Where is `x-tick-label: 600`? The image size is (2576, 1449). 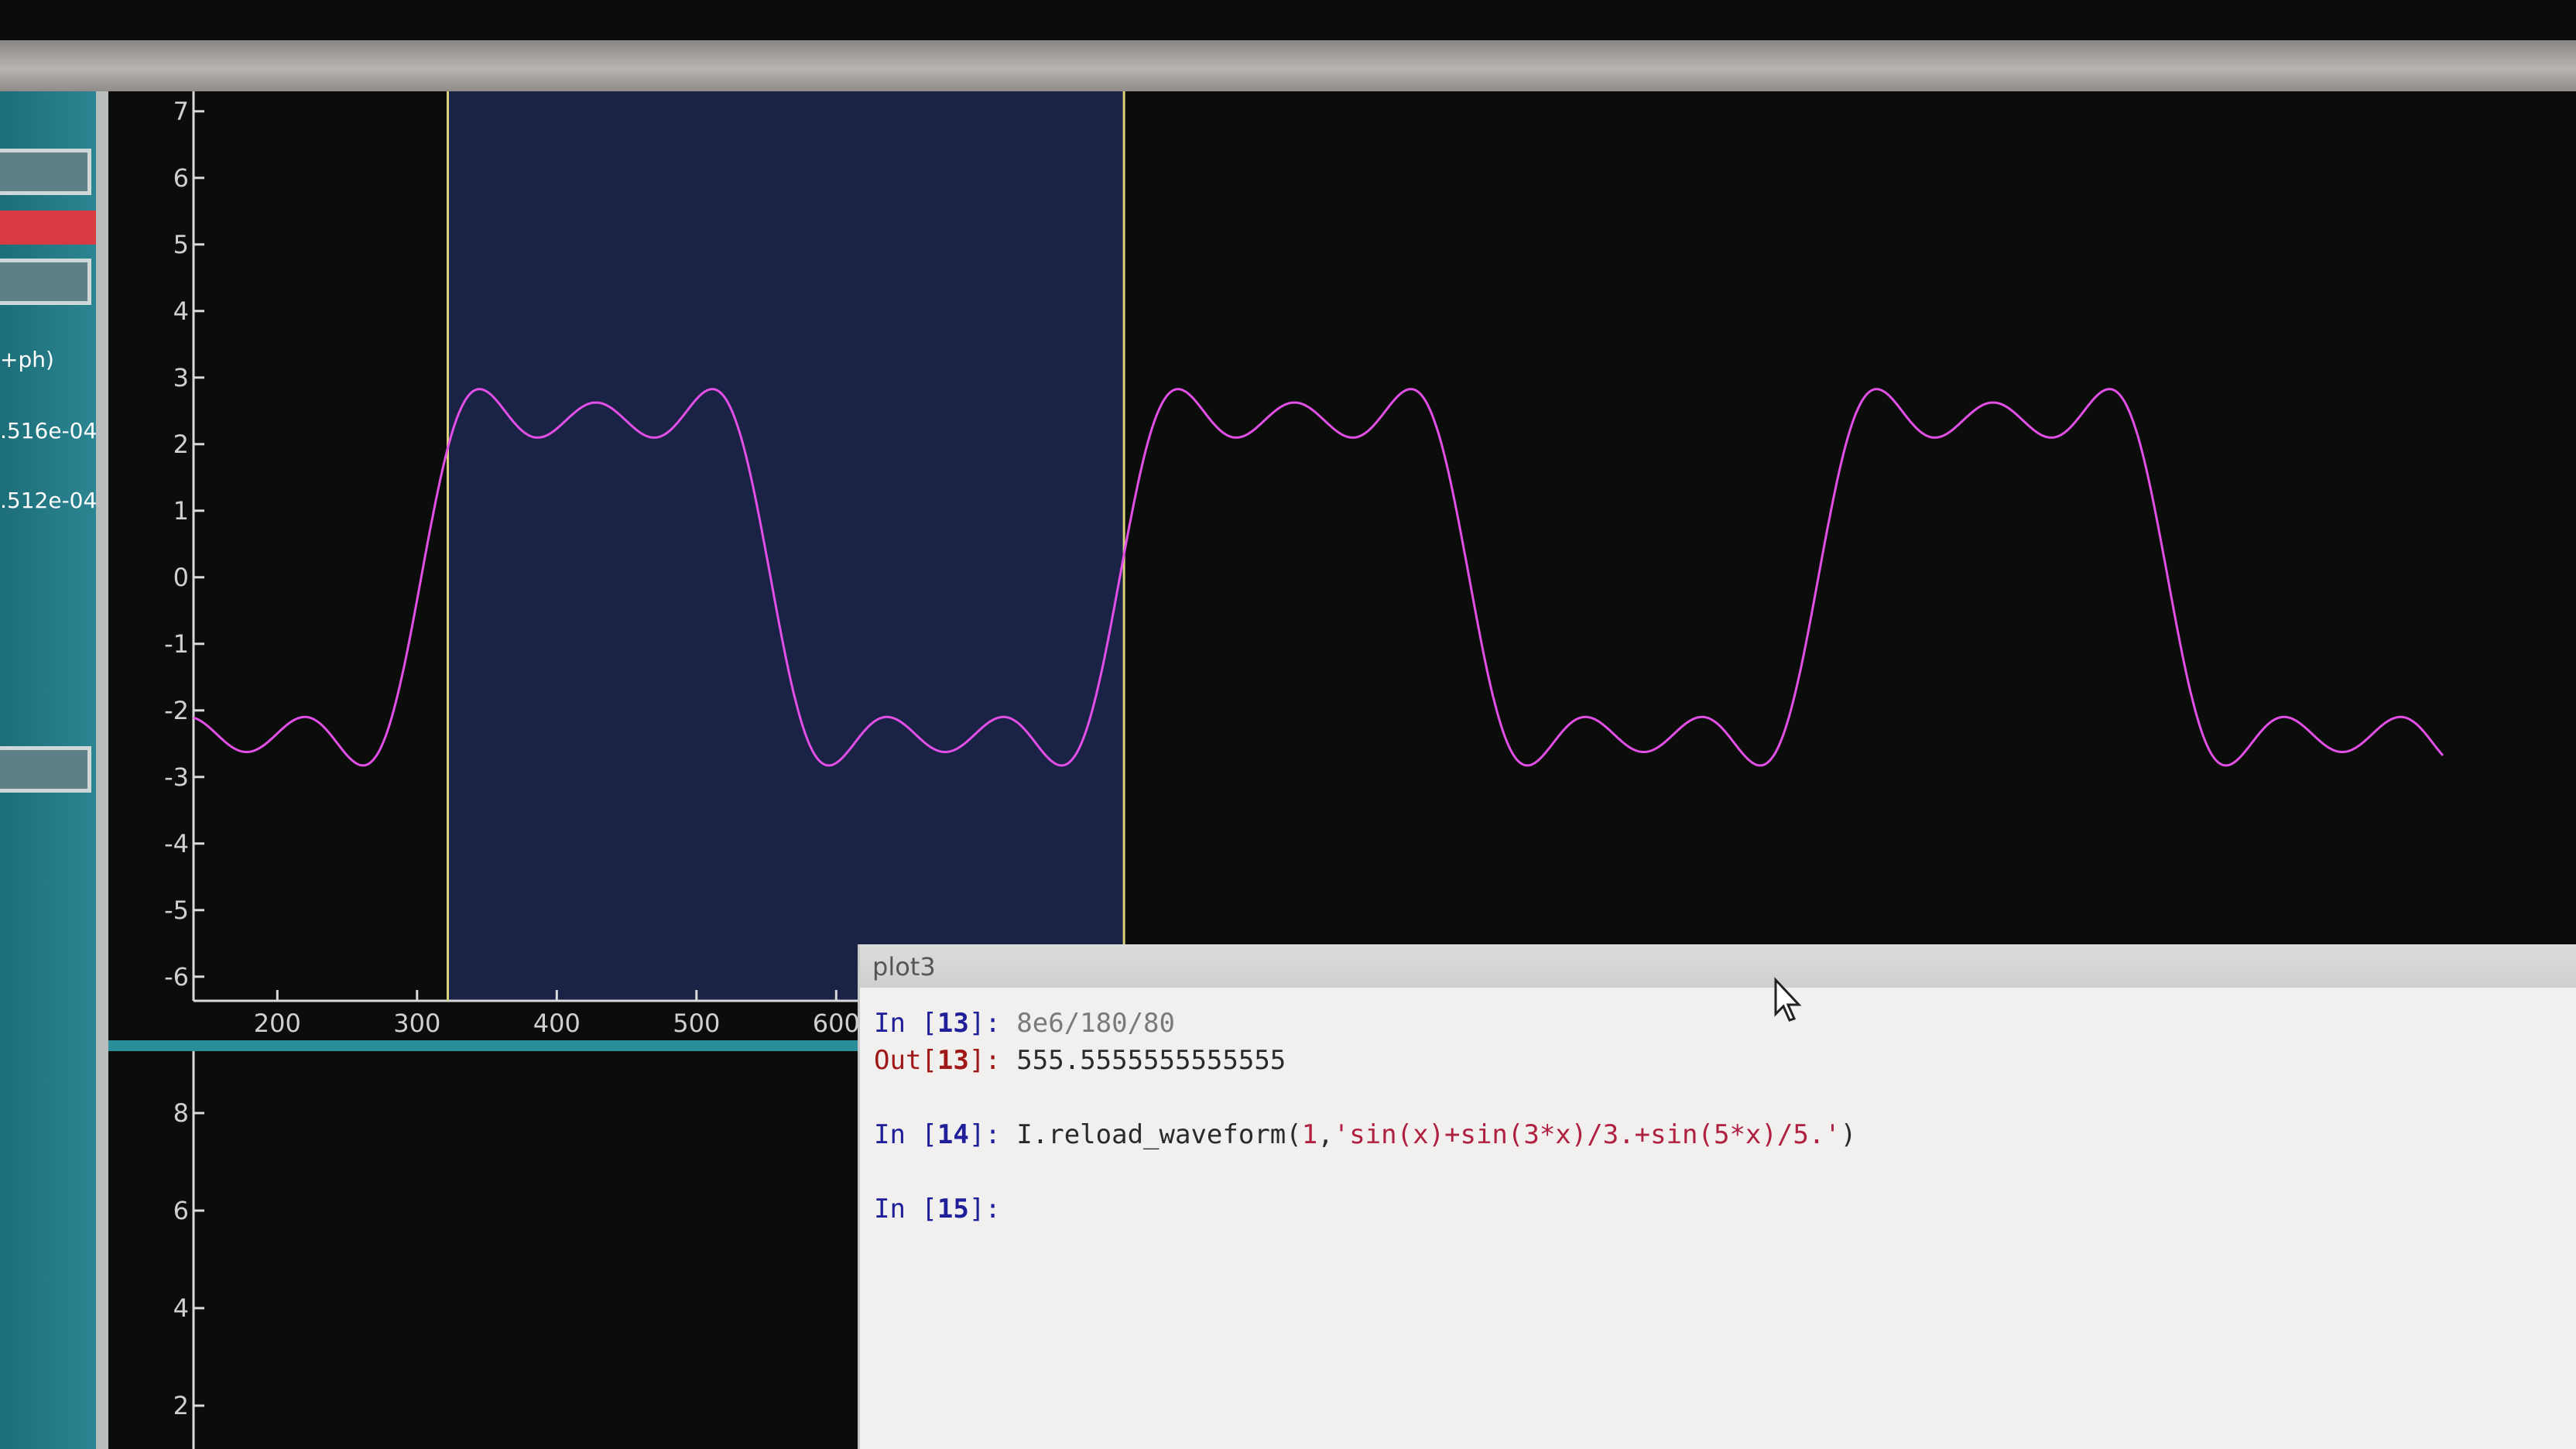 x-tick-label: 600 is located at coordinates (836, 1023).